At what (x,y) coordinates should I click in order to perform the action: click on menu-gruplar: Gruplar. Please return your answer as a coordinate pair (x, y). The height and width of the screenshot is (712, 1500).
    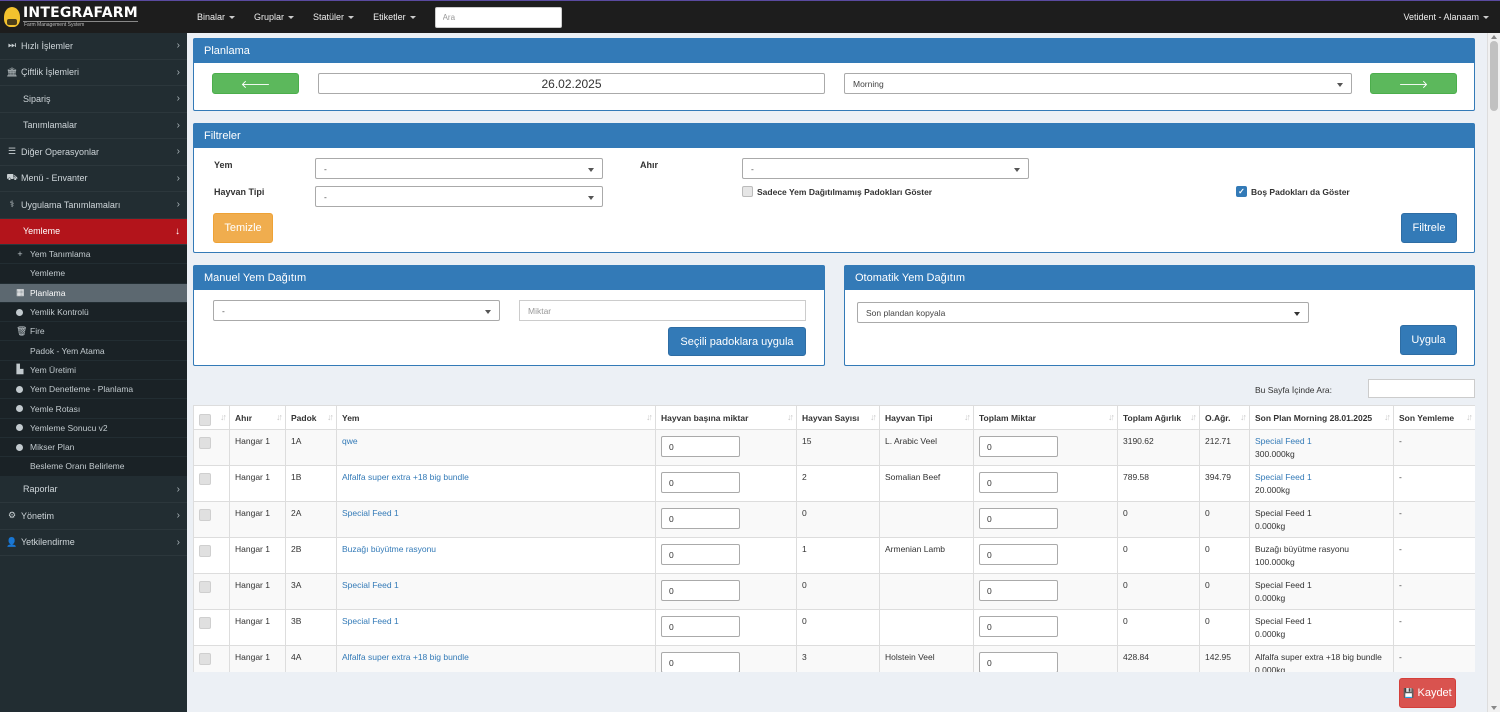
    Looking at the image, I should click on (274, 17).